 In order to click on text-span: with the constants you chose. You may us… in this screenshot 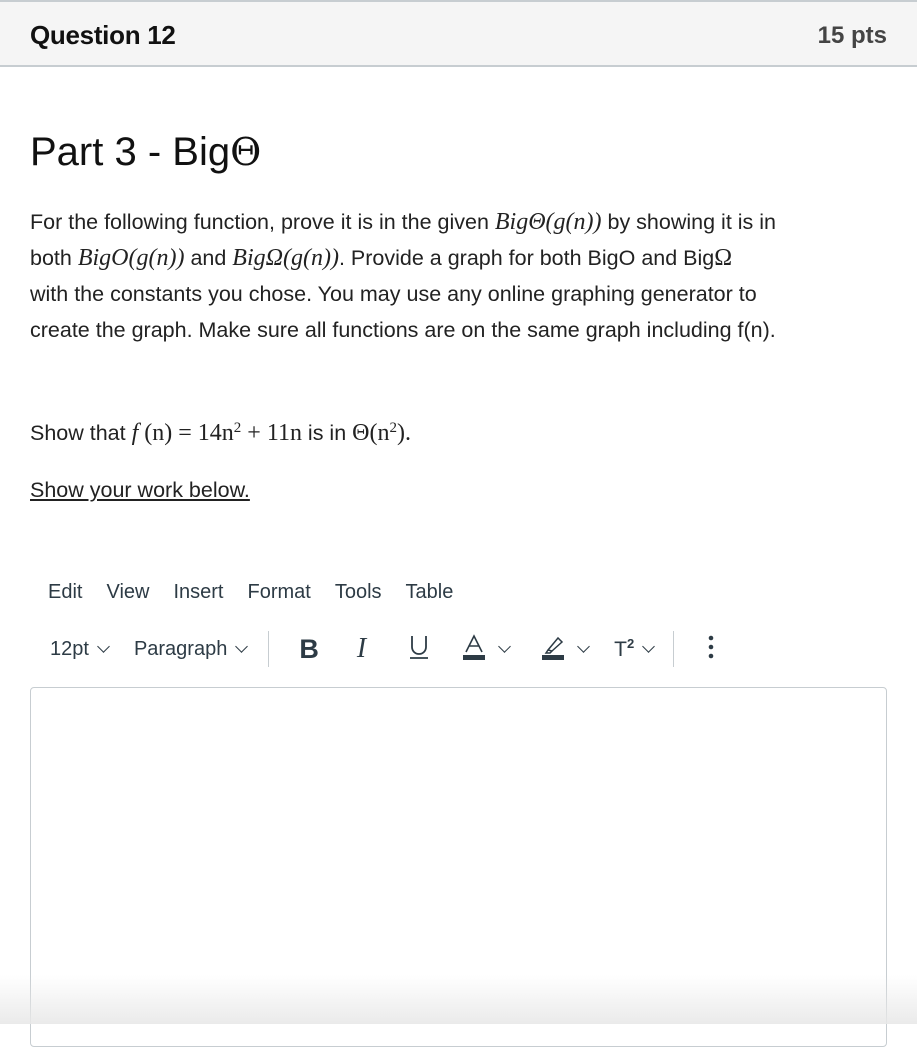, I will do `click(393, 294)`.